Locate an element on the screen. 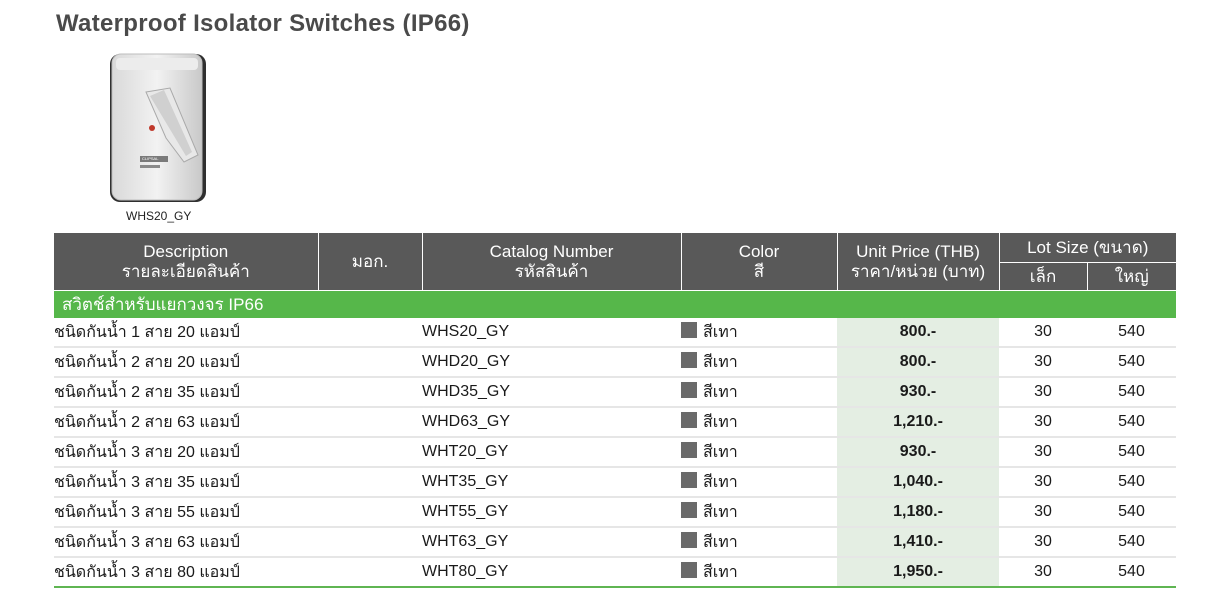 The image size is (1229, 590). catalog-number-cell: WHD63_GY is located at coordinates (551, 422).